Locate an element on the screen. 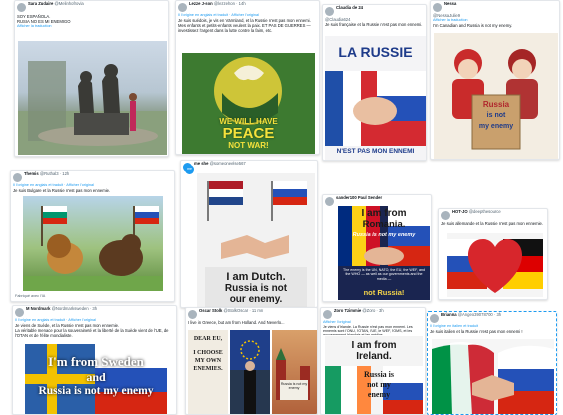  statue-photo is located at coordinates (92, 98).